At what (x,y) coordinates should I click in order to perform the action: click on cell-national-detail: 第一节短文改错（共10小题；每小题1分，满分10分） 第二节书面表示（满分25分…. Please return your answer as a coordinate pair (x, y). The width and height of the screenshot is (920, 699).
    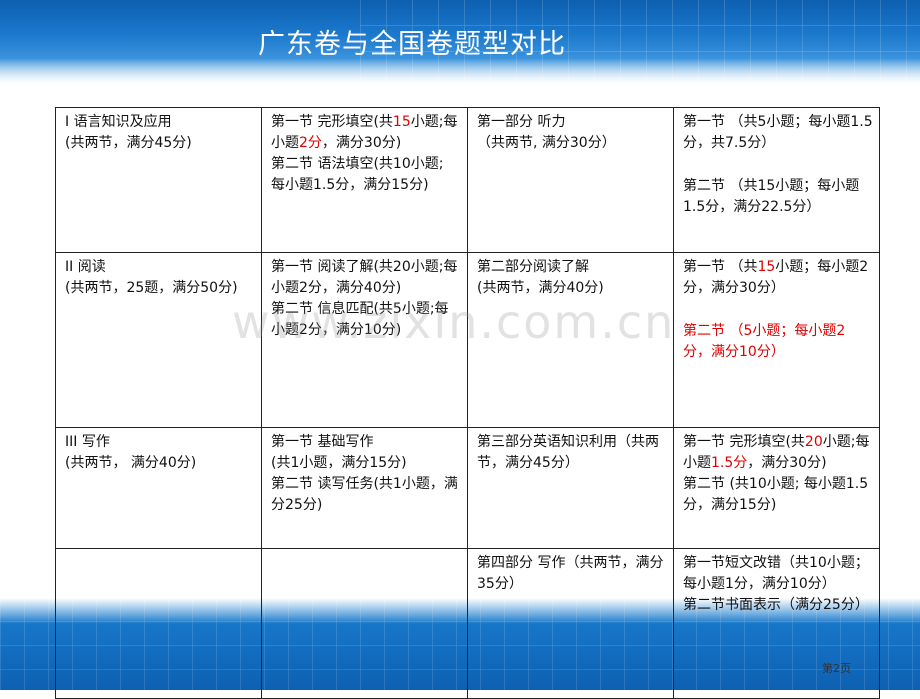
    Looking at the image, I should click on (776, 623).